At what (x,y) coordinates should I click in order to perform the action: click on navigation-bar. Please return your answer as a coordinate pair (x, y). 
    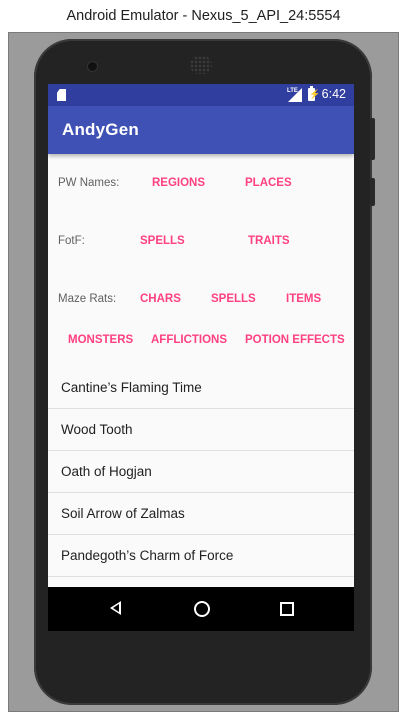
    Looking at the image, I should click on (201, 609).